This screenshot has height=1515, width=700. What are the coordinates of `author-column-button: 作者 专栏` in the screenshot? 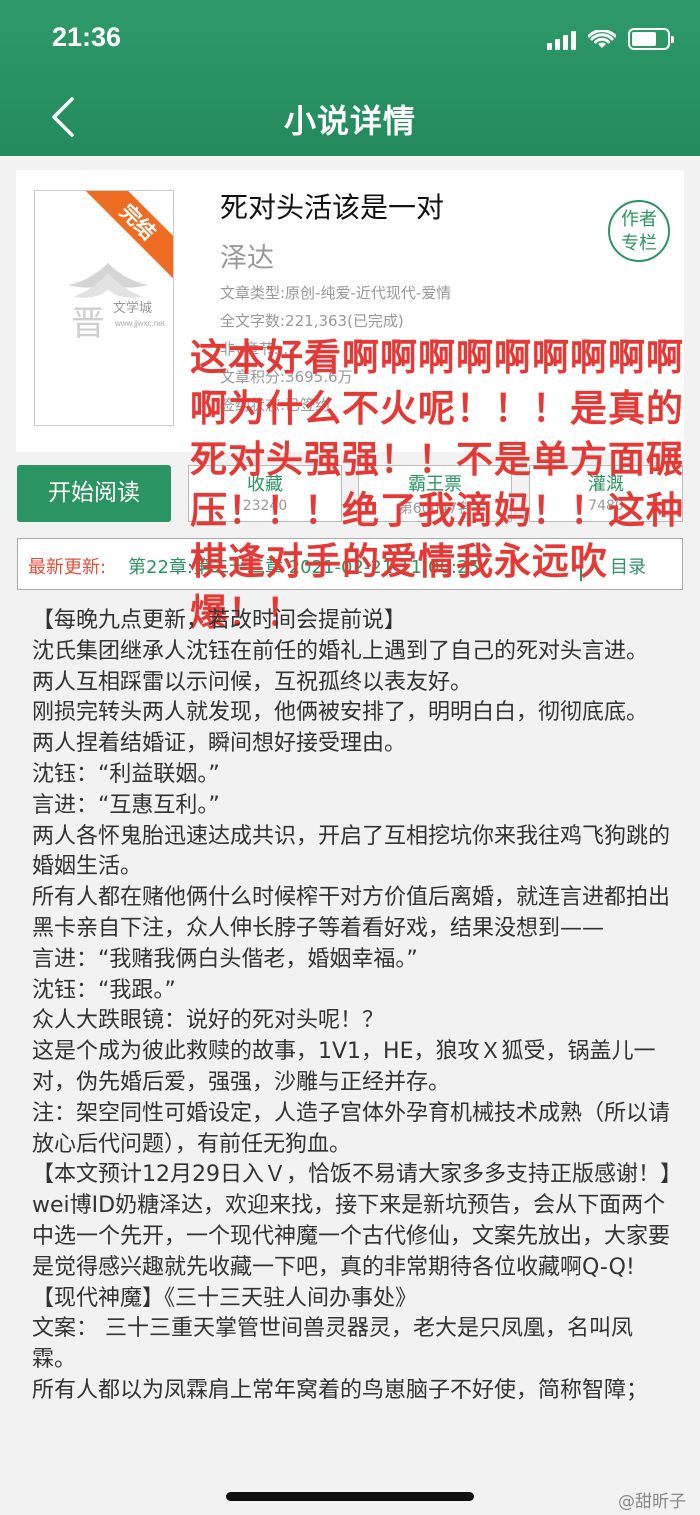 It's located at (639, 231).